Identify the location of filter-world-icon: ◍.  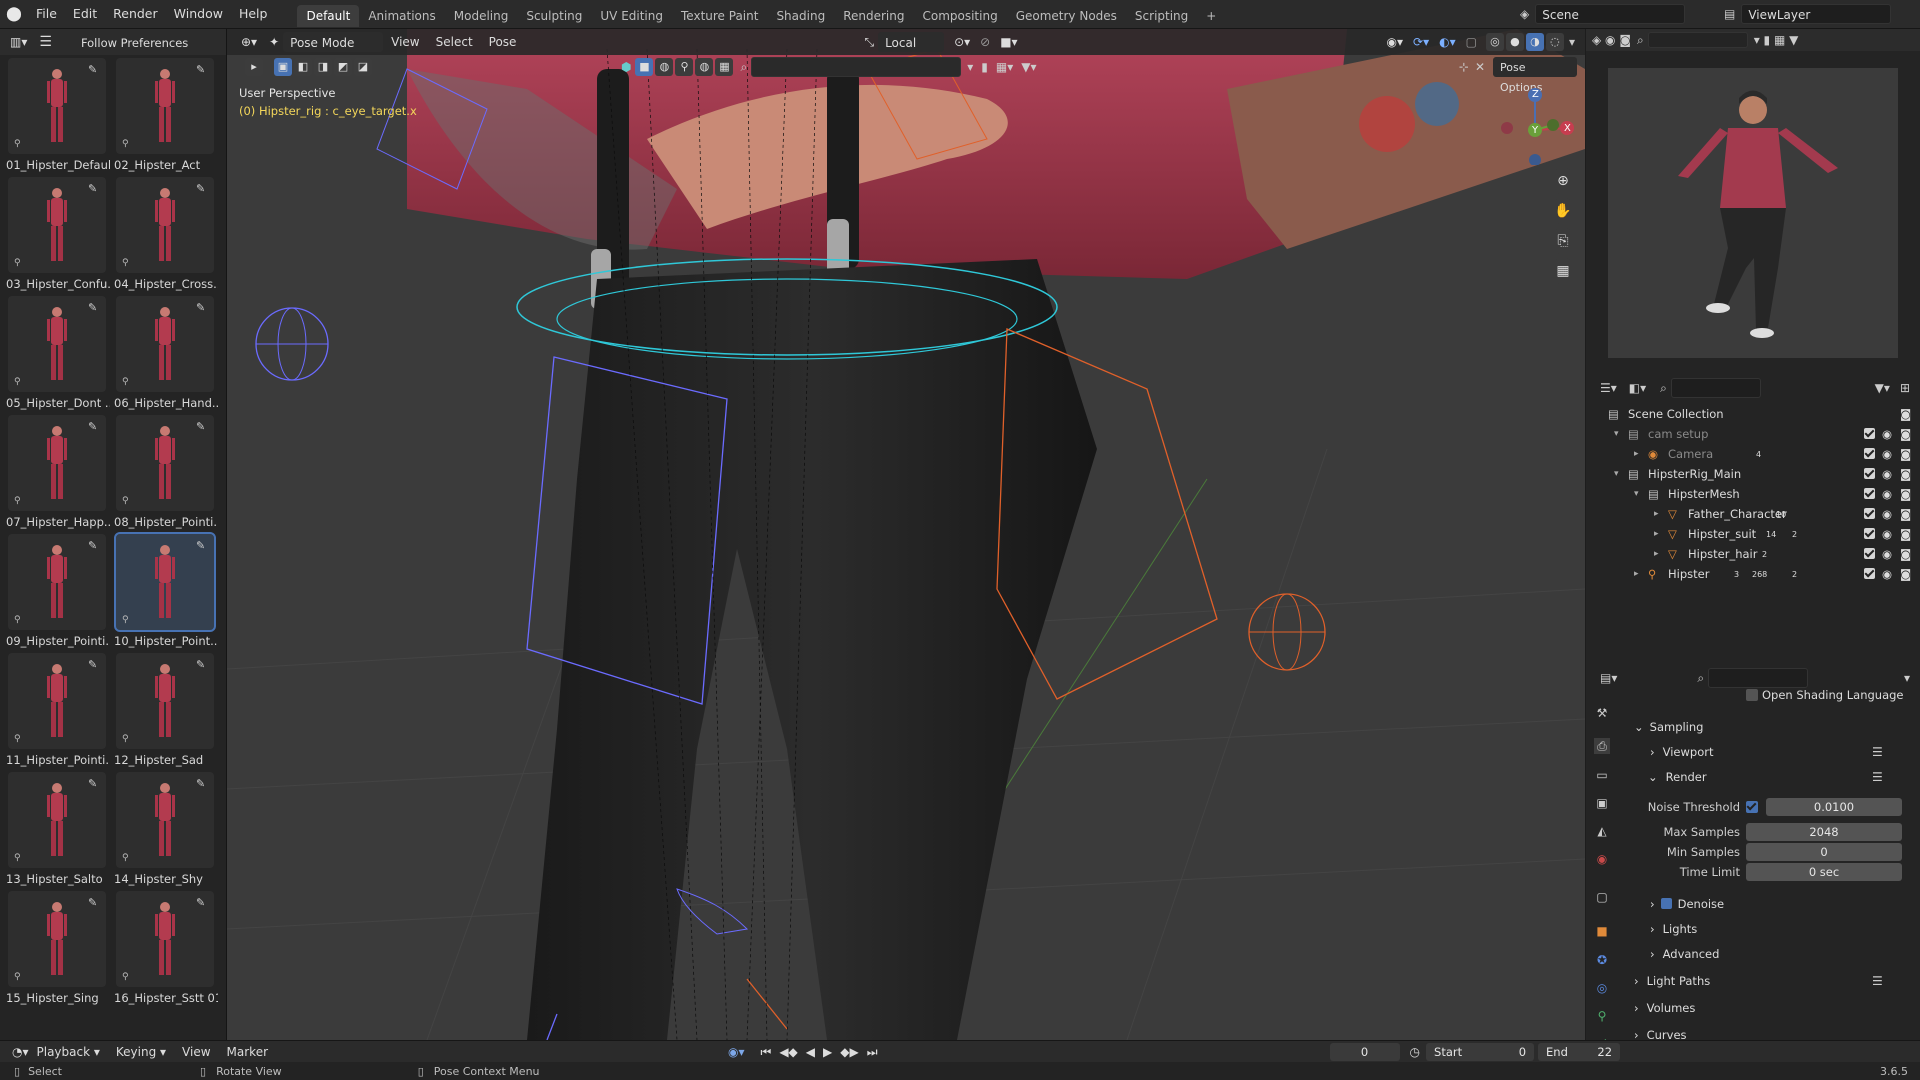
(704, 67).